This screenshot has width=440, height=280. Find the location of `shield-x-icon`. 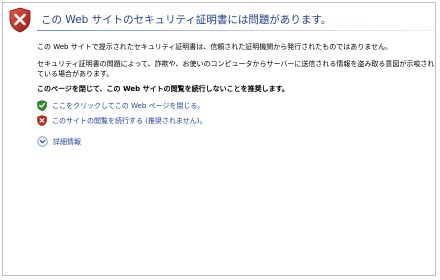

shield-x-icon is located at coordinates (20, 20).